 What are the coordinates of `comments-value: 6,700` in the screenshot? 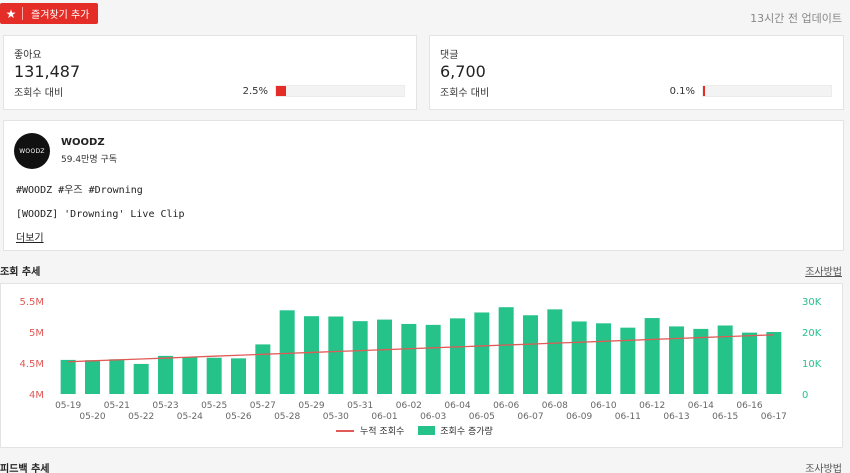 It's located at (463, 71).